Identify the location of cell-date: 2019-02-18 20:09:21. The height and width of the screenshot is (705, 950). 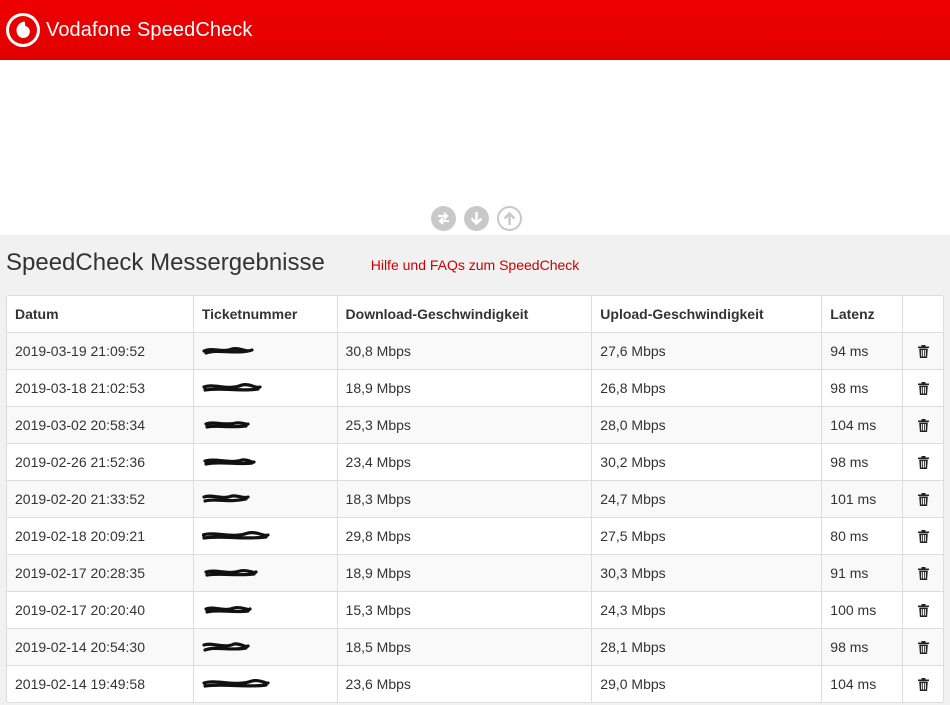
(100, 536).